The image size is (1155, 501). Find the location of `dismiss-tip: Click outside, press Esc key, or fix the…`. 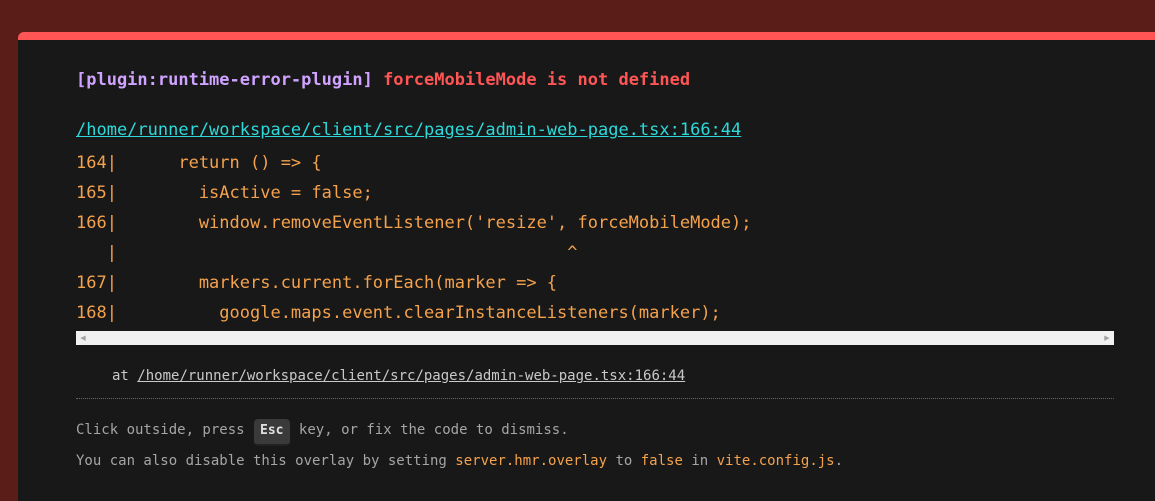

dismiss-tip: Click outside, press Esc key, or fix the… is located at coordinates (322, 432).